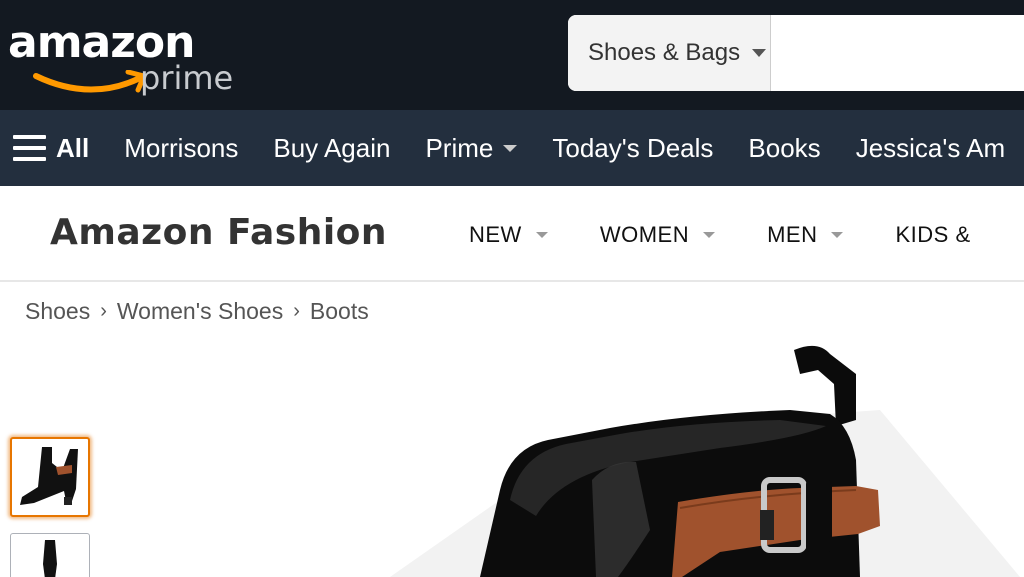 Image resolution: width=1024 pixels, height=577 pixels. What do you see at coordinates (339, 311) in the screenshot?
I see `breadcrumb-link-boots: Boots` at bounding box center [339, 311].